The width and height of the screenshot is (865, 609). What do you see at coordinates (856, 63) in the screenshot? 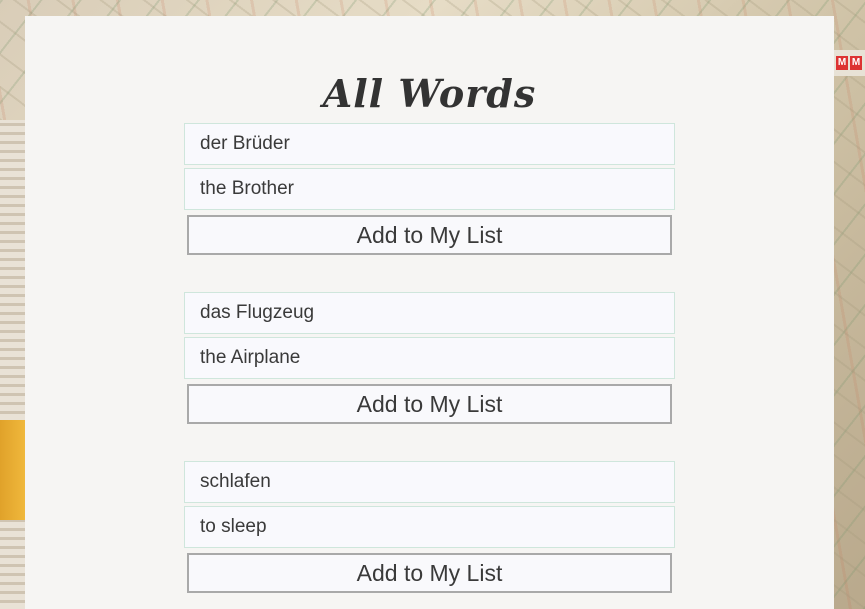
I see `metro-sign-m2: M` at bounding box center [856, 63].